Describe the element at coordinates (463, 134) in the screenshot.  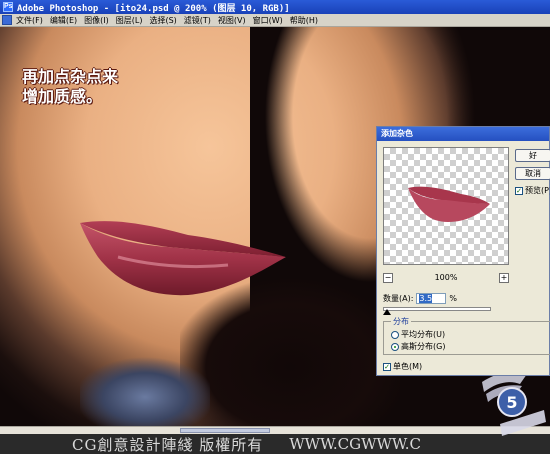
I see `dialog-title: 添加杂色` at that location.